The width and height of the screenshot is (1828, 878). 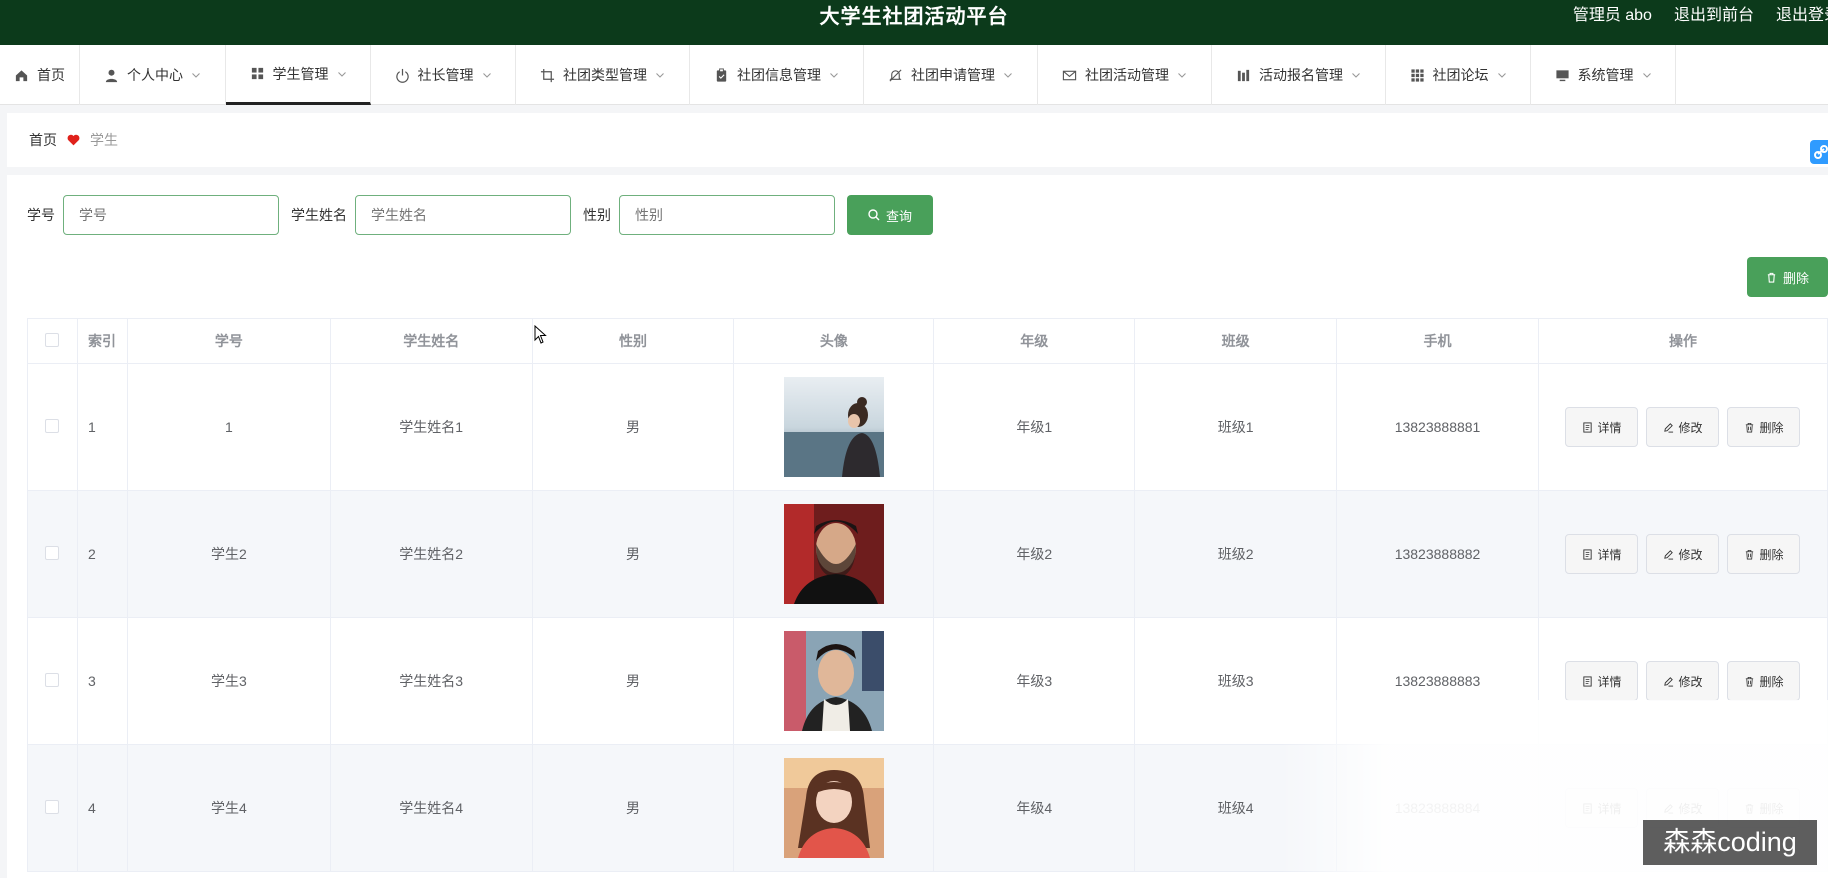 I want to click on nav-item-4: 社团类型管理, so click(x=603, y=75).